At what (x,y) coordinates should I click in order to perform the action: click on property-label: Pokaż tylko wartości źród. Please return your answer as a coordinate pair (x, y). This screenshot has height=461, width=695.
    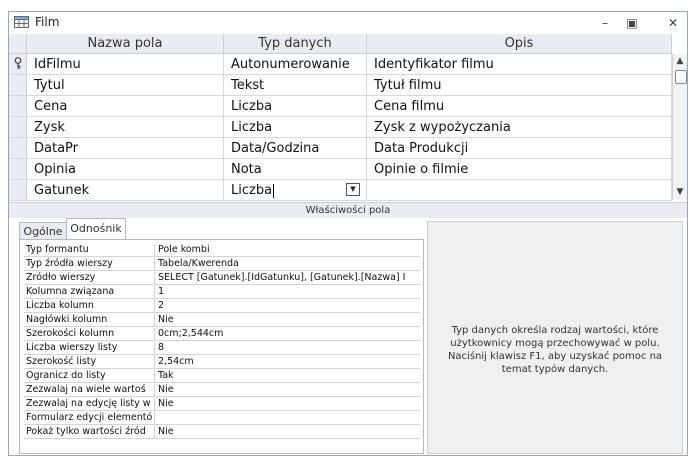
    Looking at the image, I should click on (89, 432).